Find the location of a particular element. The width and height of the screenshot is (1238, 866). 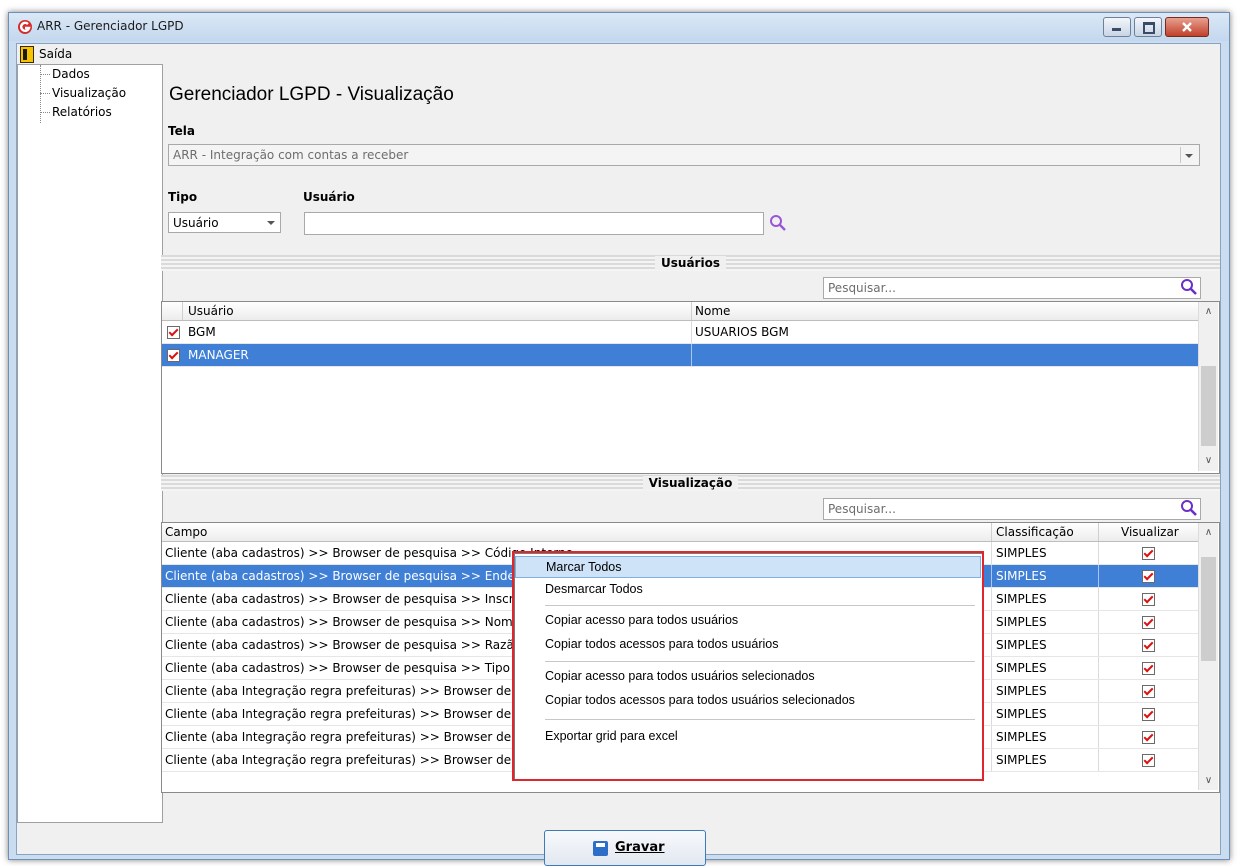

window-title: ARR - Gerenciador LGPD is located at coordinates (110, 26).